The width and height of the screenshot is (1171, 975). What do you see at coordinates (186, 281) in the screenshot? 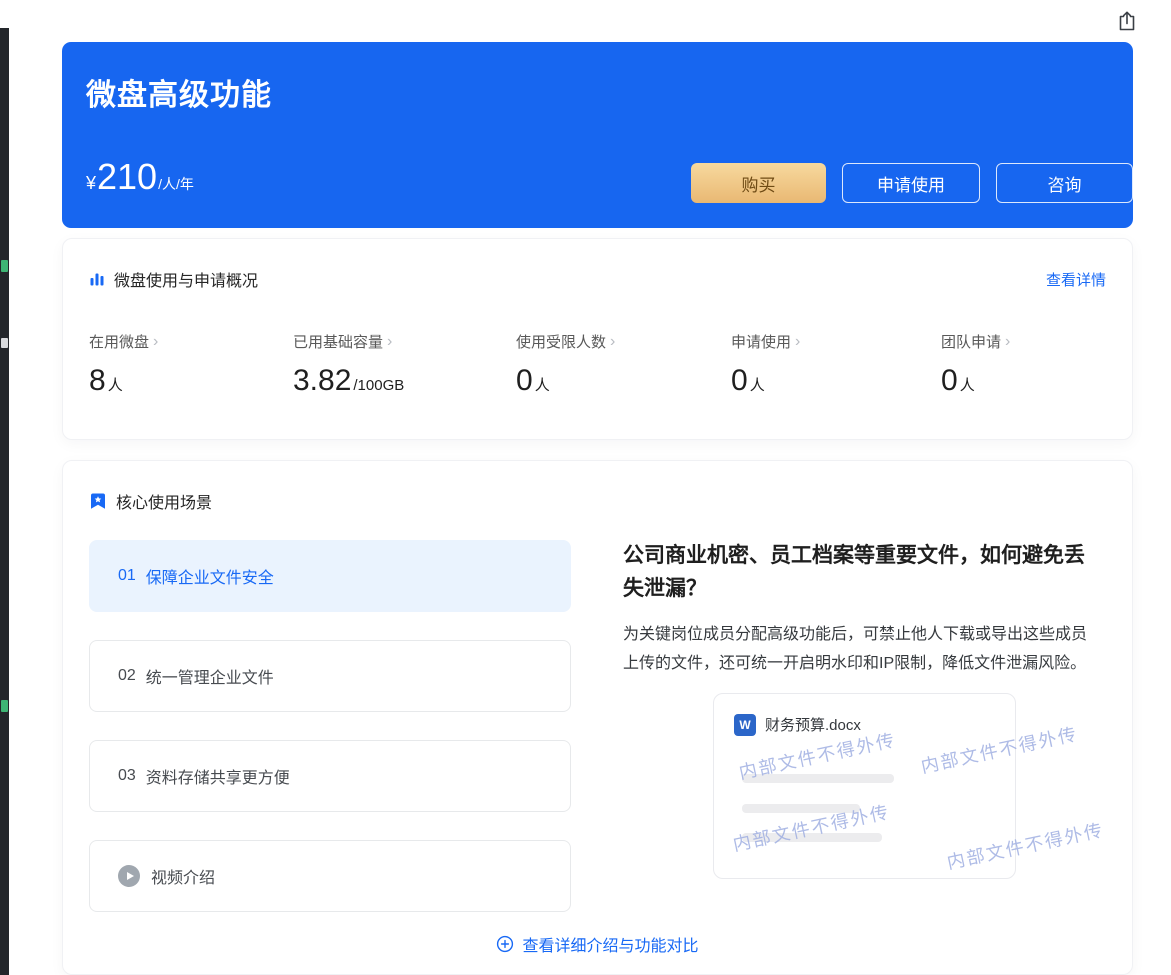
I see `overview-card-title: 微盘使用与申请概况` at bounding box center [186, 281].